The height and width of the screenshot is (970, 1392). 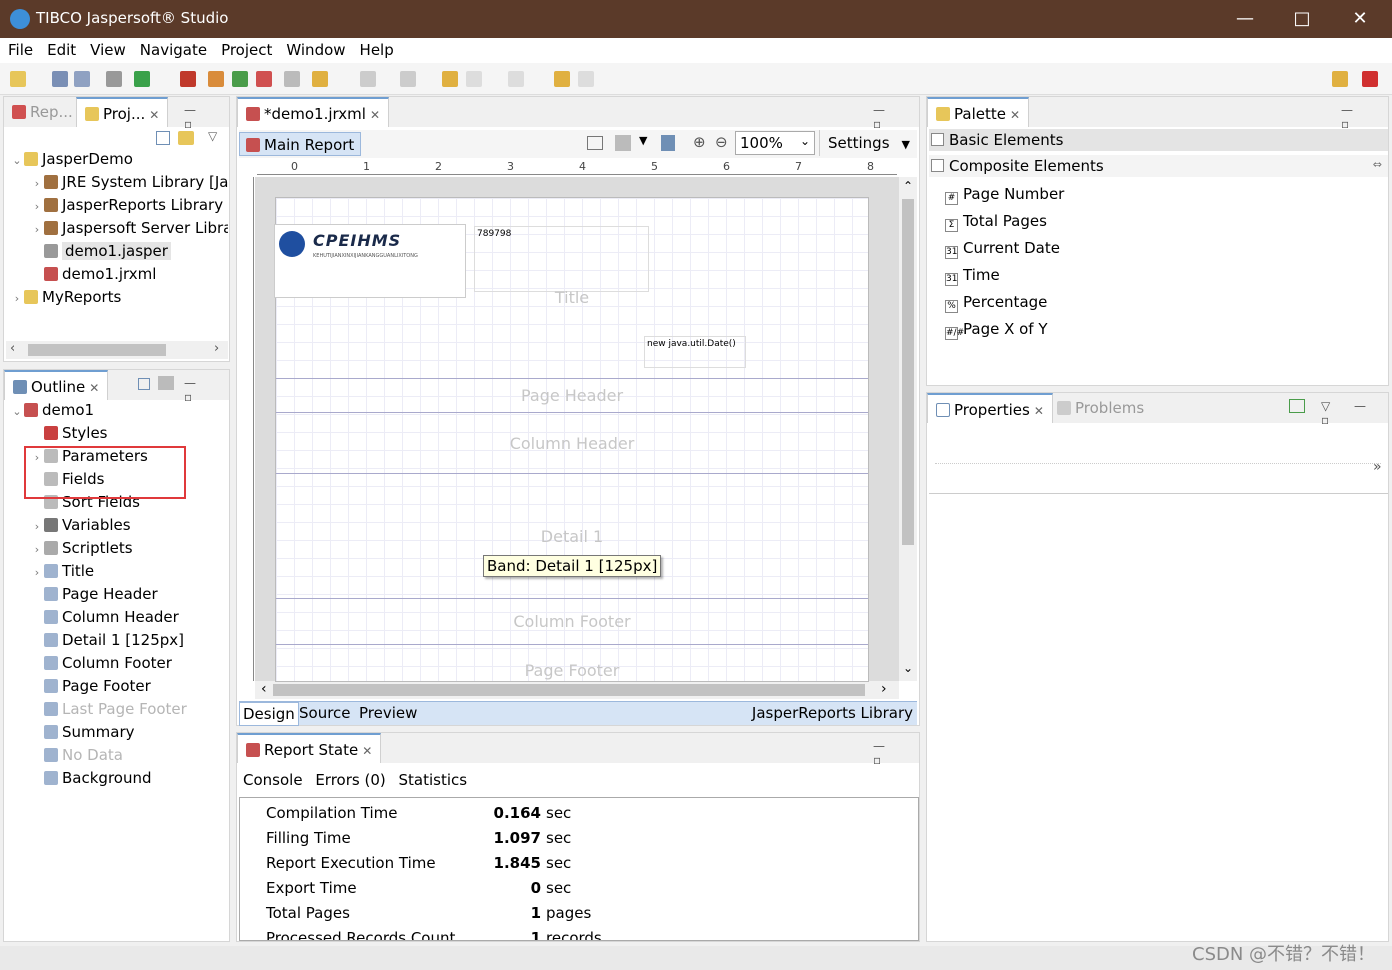 I want to click on outline-item: Background, so click(x=91, y=780).